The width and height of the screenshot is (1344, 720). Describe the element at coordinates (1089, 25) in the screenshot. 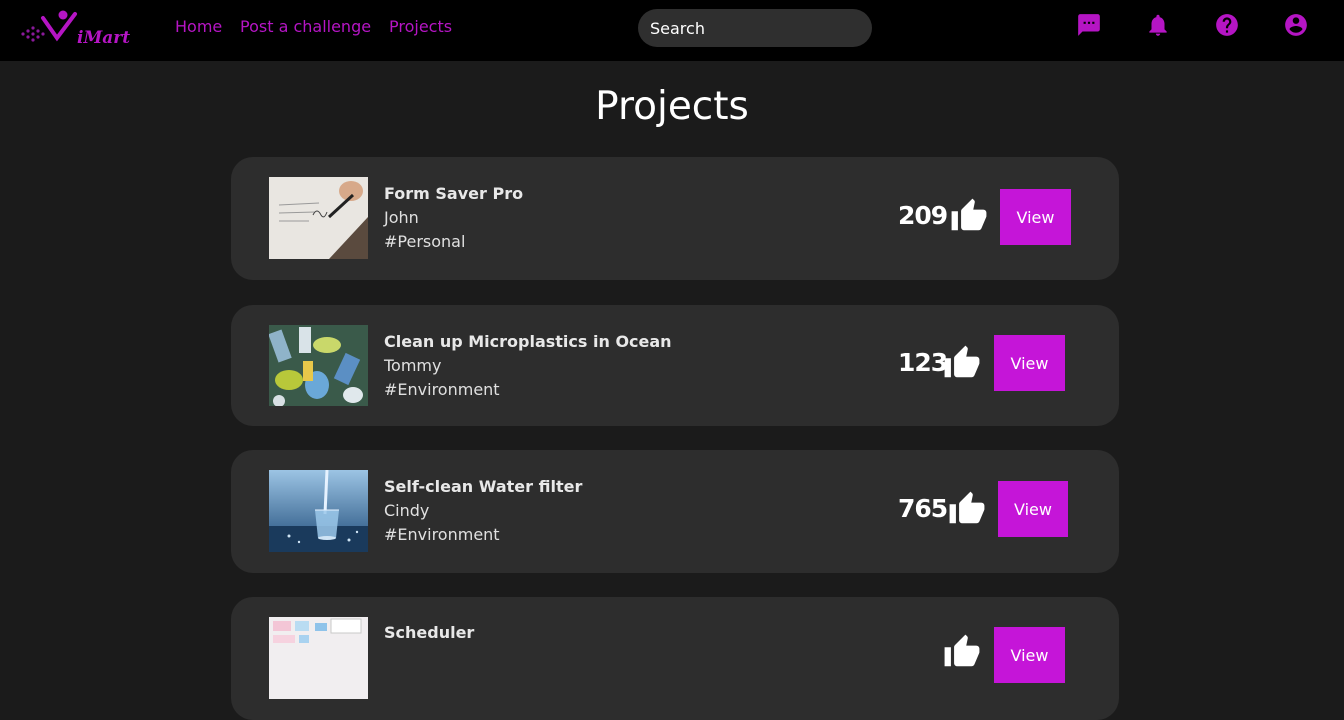

I see `chat-icon` at that location.